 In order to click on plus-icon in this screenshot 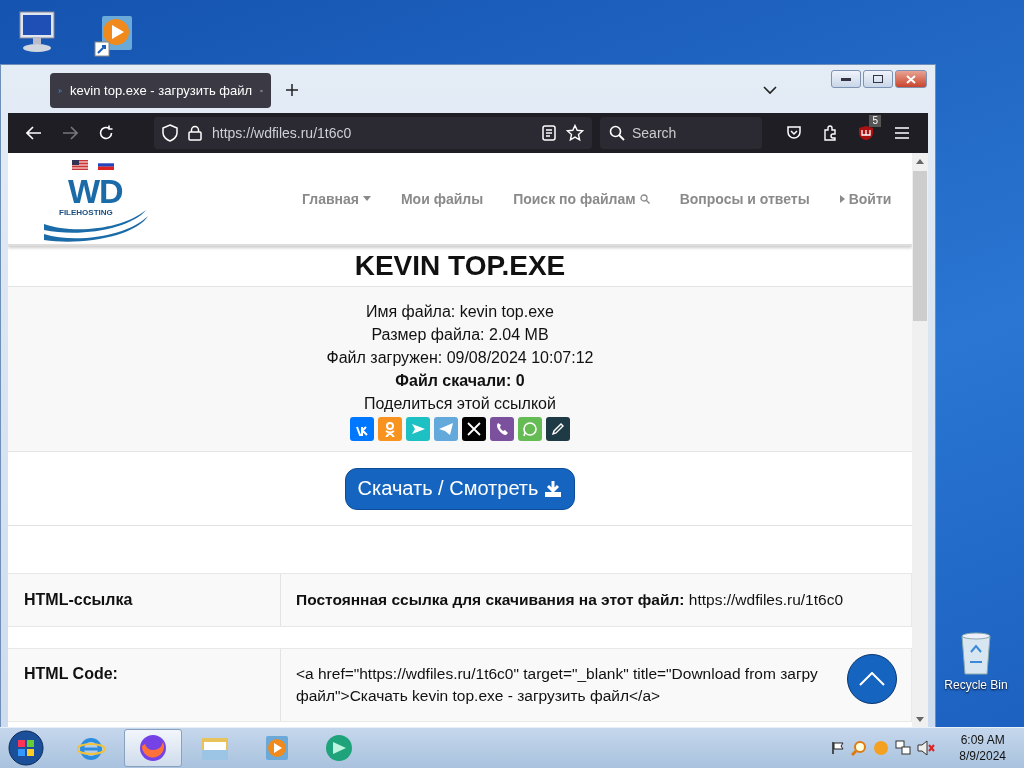, I will do `click(292, 90)`.